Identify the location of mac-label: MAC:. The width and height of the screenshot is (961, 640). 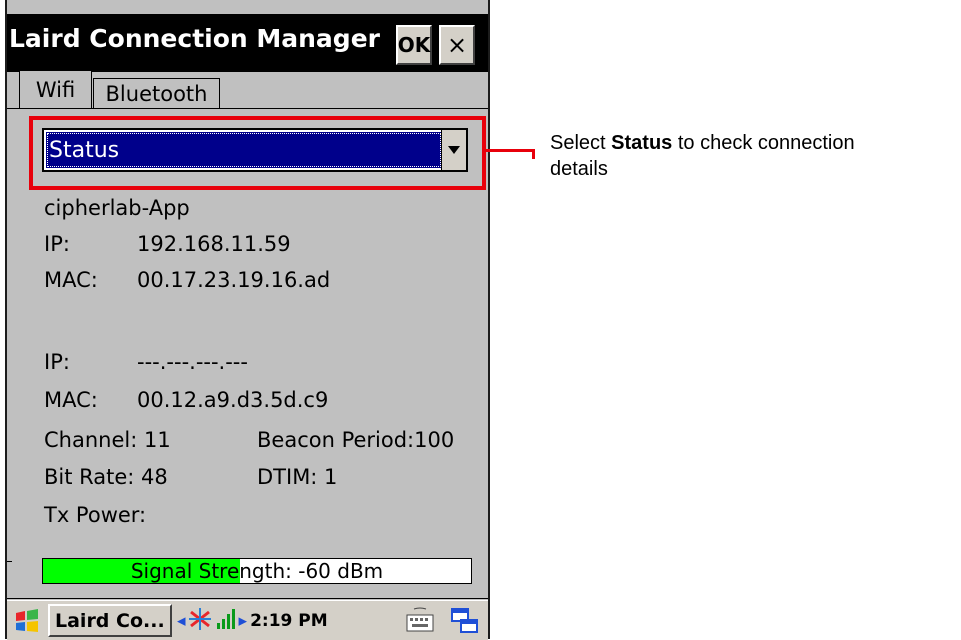
(71, 280).